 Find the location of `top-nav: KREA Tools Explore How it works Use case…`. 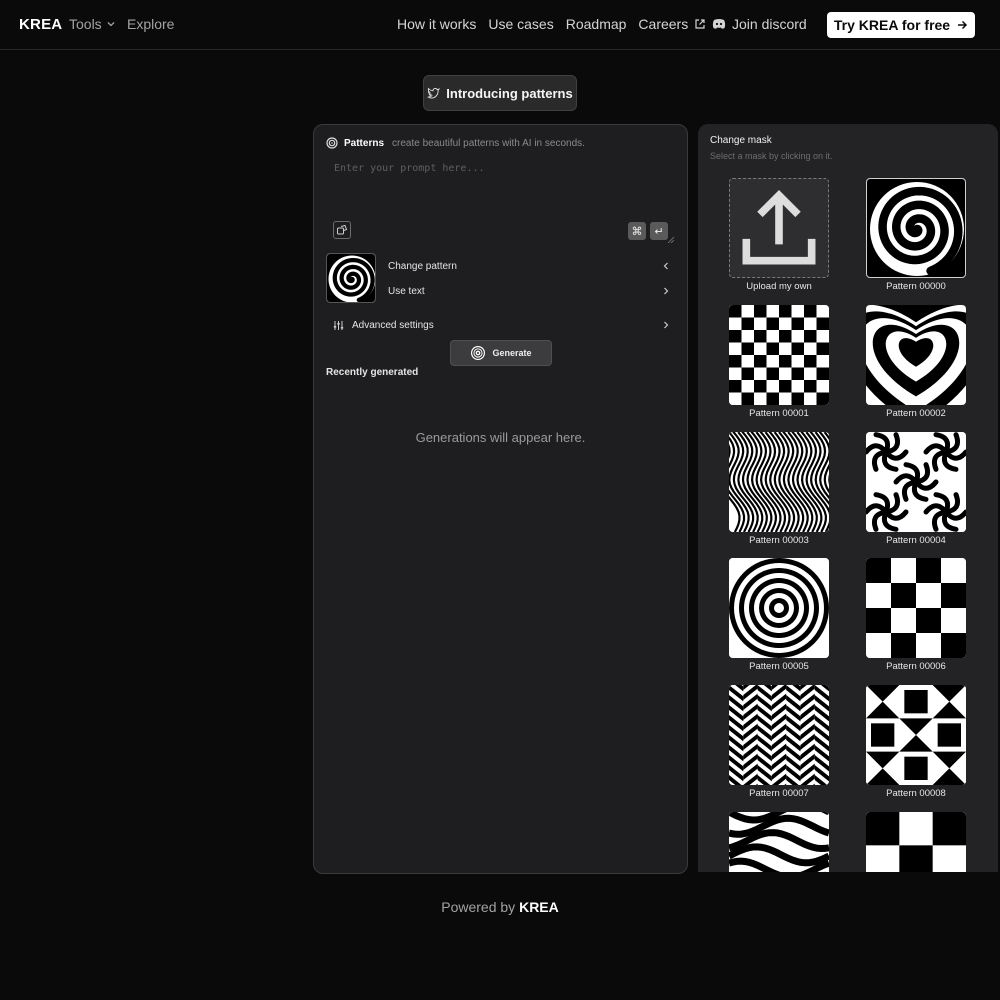

top-nav: KREA Tools Explore How it works Use case… is located at coordinates (500, 25).